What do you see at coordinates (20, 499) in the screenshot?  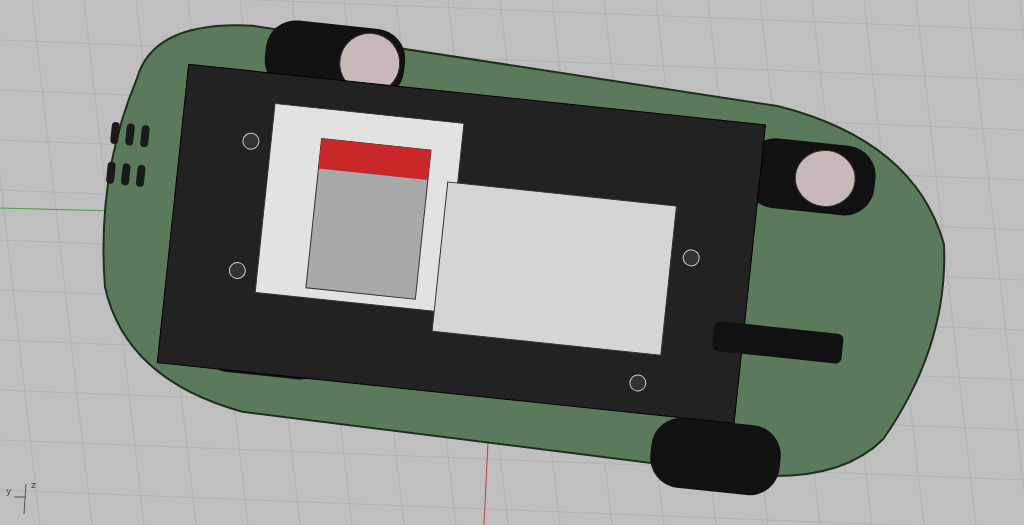 I see `axis-icon` at bounding box center [20, 499].